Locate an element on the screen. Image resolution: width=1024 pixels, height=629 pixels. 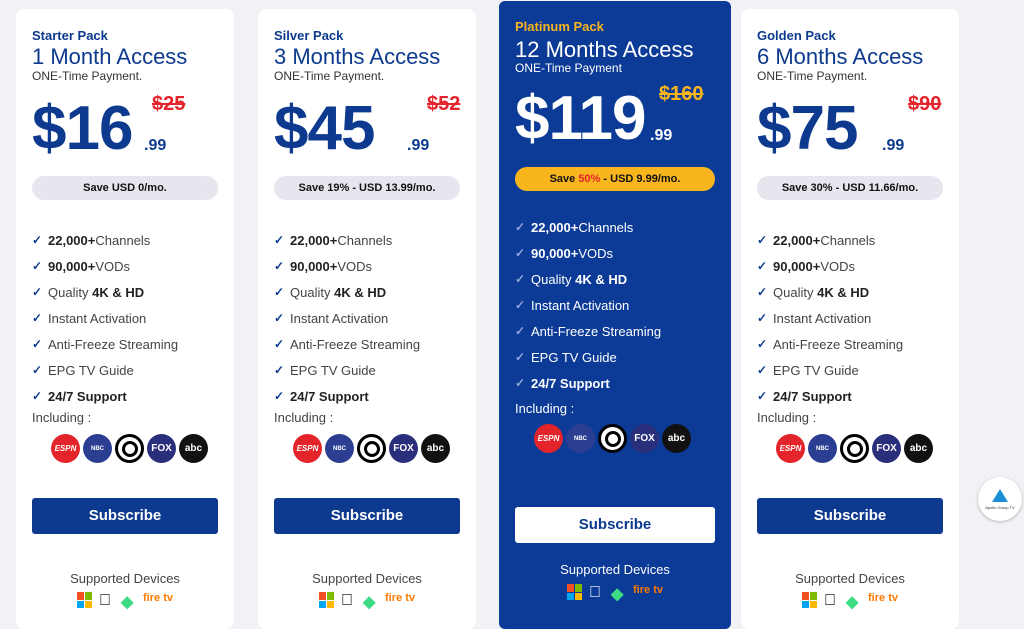
price-dollars: $45 is located at coordinates (324, 128).